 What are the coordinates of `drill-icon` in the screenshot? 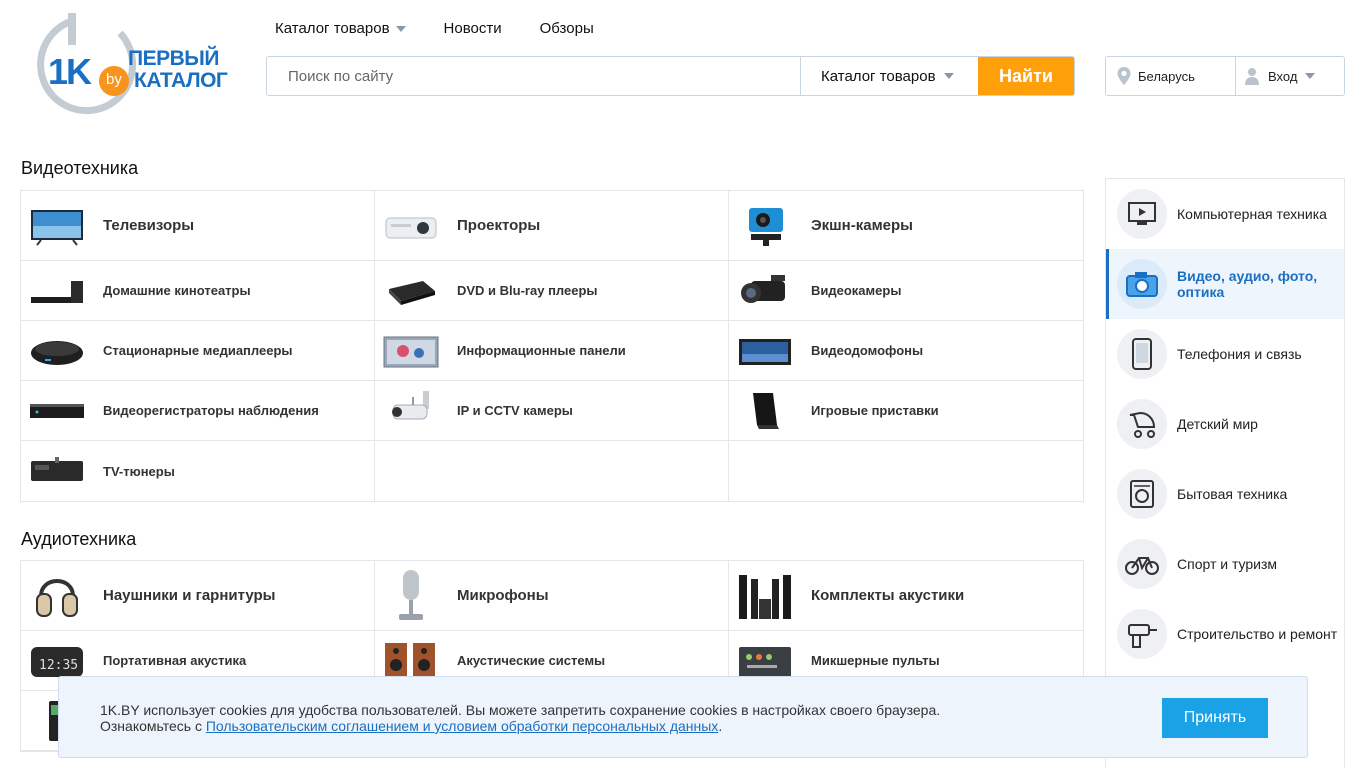 It's located at (1142, 634).